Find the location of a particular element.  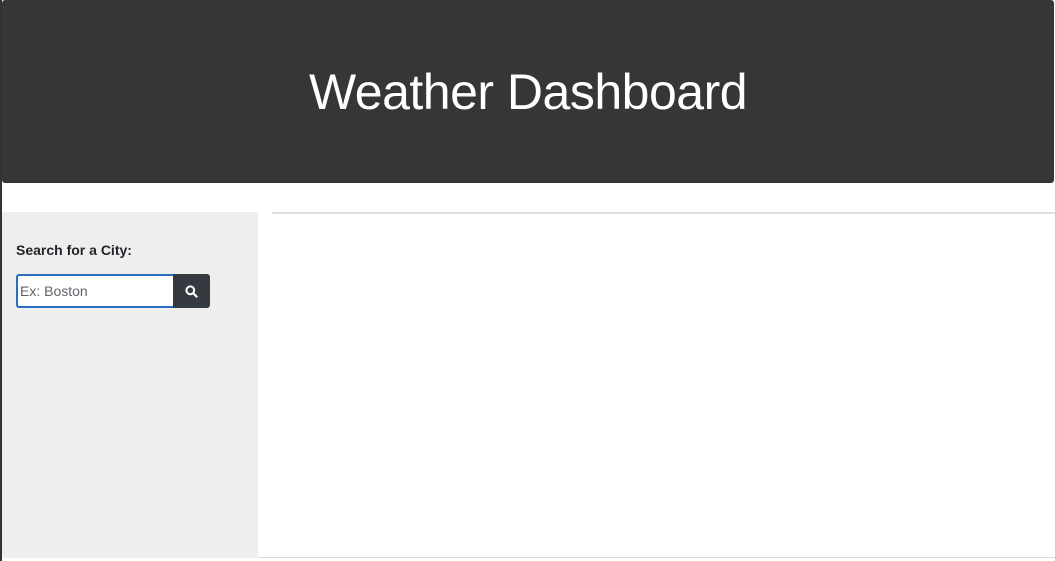

search-button is located at coordinates (191, 291).